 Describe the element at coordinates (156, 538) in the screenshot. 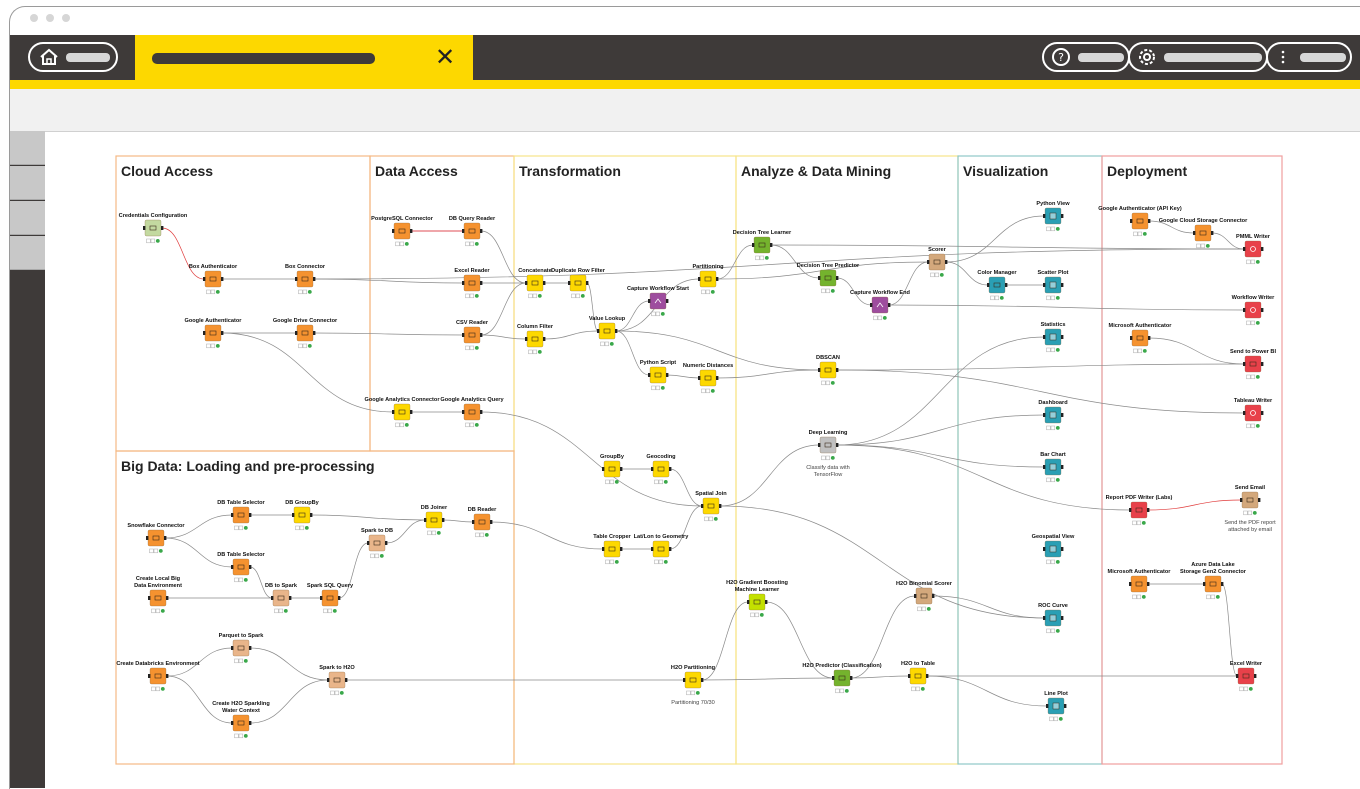

I see `node-snowflake-connector: Snowflake Connector` at that location.